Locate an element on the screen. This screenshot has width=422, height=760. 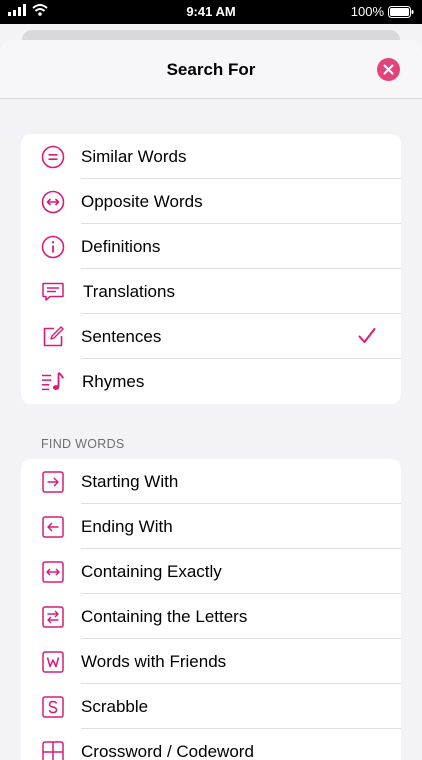
list-item-opposite-words: Opposite Words is located at coordinates (211, 201).